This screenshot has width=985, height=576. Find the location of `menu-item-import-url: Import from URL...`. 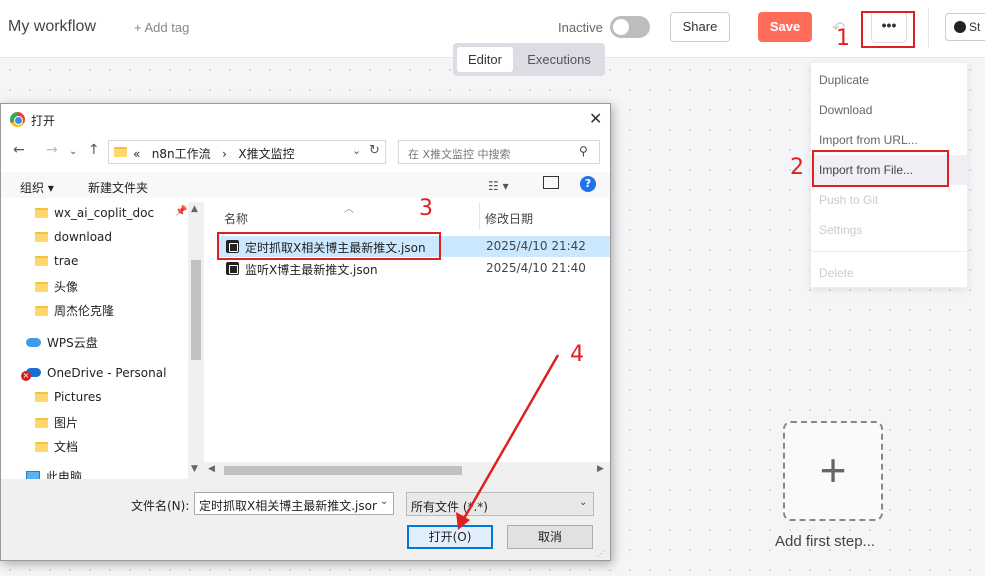

menu-item-import-url: Import from URL... is located at coordinates (868, 140).